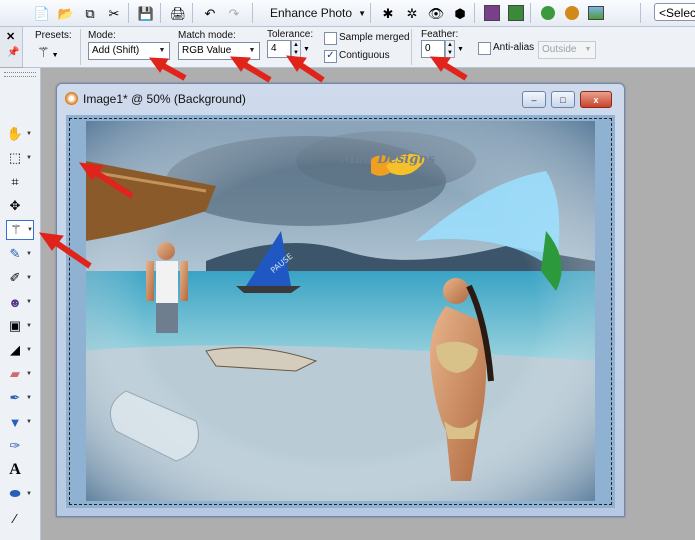 The width and height of the screenshot is (695, 540). Describe the element at coordinates (15, 277) in the screenshot. I see `clone-icon: ✐` at that location.